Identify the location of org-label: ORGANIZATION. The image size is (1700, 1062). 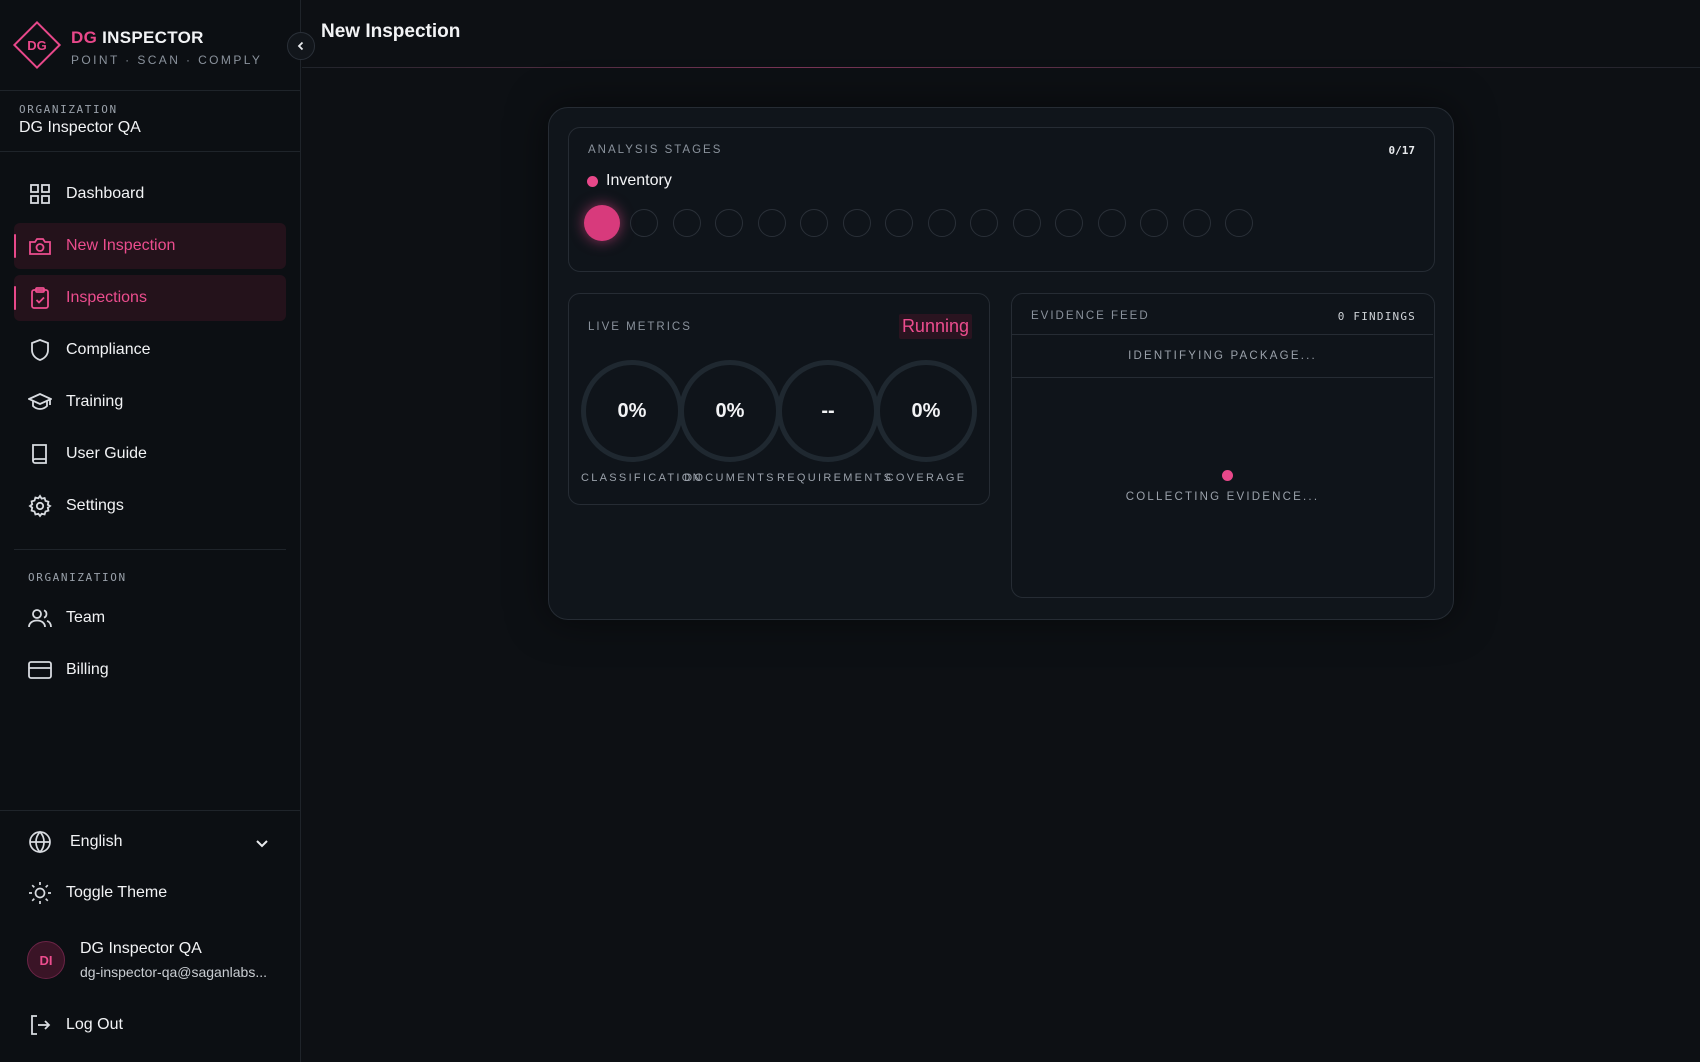
(68, 109).